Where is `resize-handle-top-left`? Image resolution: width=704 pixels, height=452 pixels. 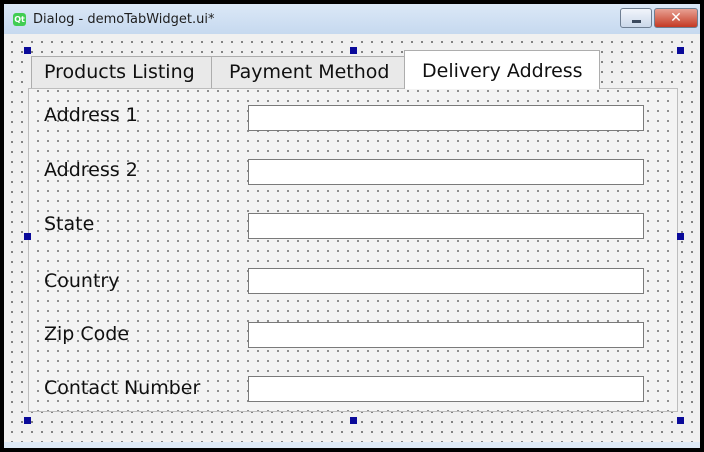 resize-handle-top-left is located at coordinates (27, 50).